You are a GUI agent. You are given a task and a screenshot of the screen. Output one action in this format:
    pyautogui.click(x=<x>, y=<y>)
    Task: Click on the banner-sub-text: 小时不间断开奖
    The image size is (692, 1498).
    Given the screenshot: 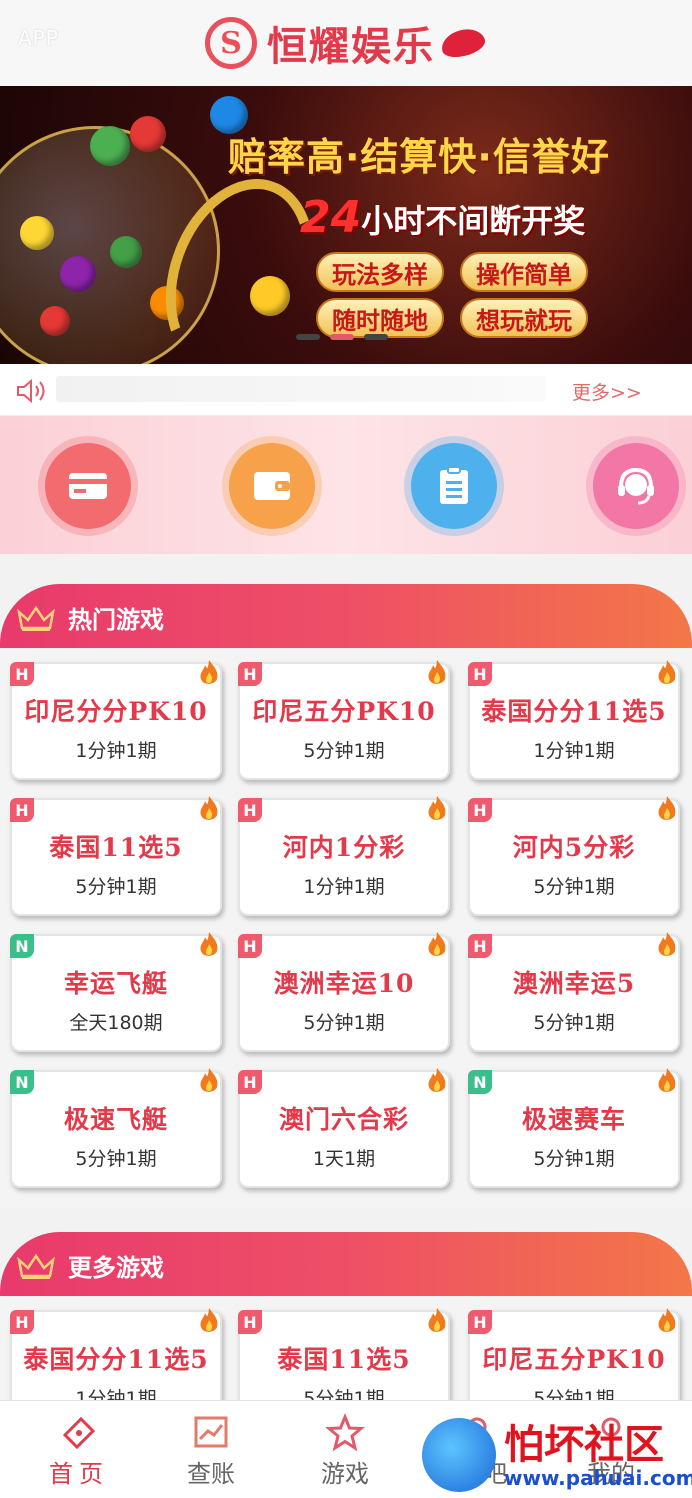 What is the action you would take?
    pyautogui.click(x=473, y=221)
    